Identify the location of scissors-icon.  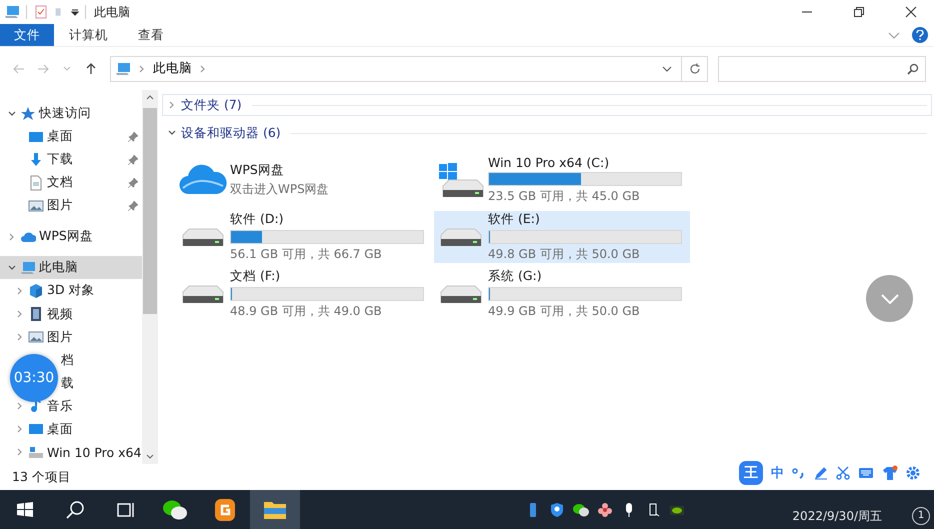
(843, 473).